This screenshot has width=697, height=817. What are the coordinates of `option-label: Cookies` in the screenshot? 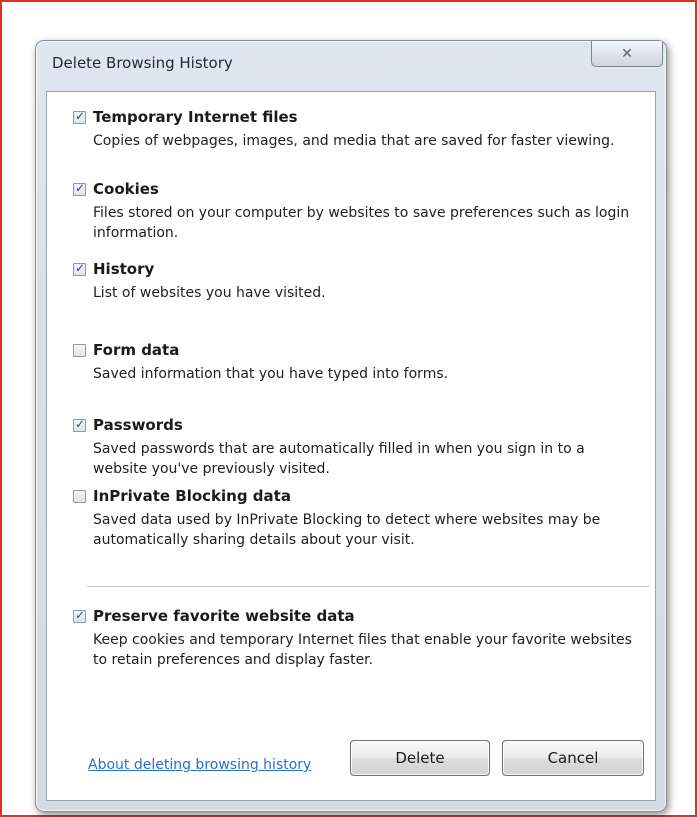 It's located at (126, 189).